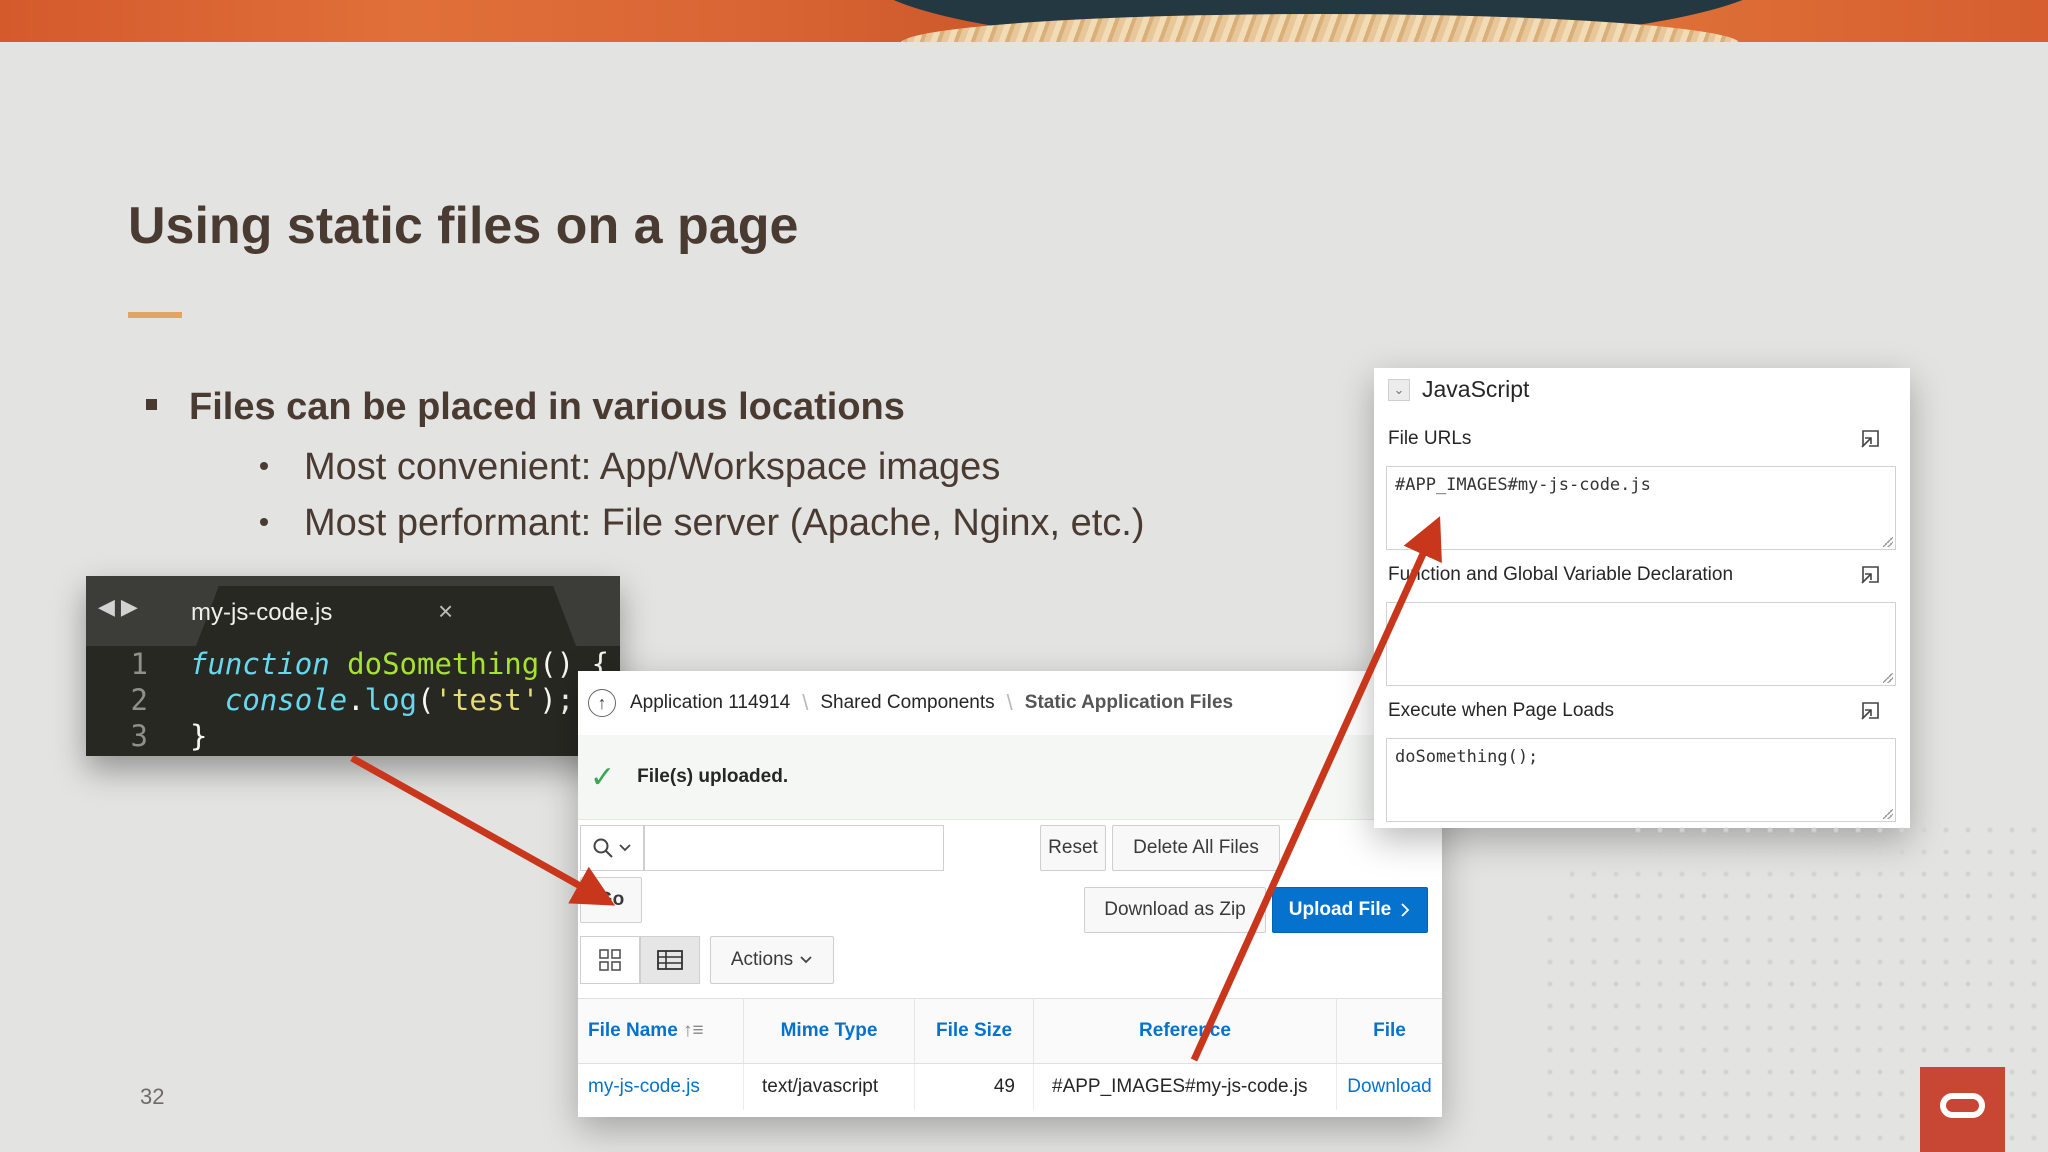  I want to click on column-header-file-size: File Size, so click(974, 1031).